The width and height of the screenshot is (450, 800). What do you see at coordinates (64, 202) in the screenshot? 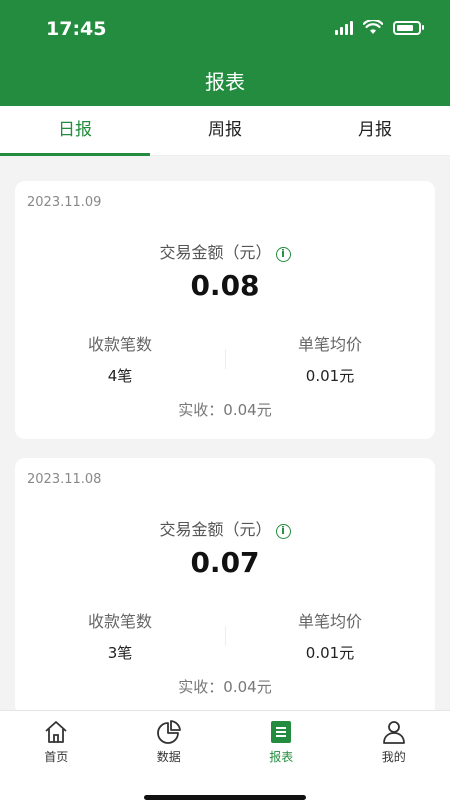
I see `report-date: 2023.11.09` at bounding box center [64, 202].